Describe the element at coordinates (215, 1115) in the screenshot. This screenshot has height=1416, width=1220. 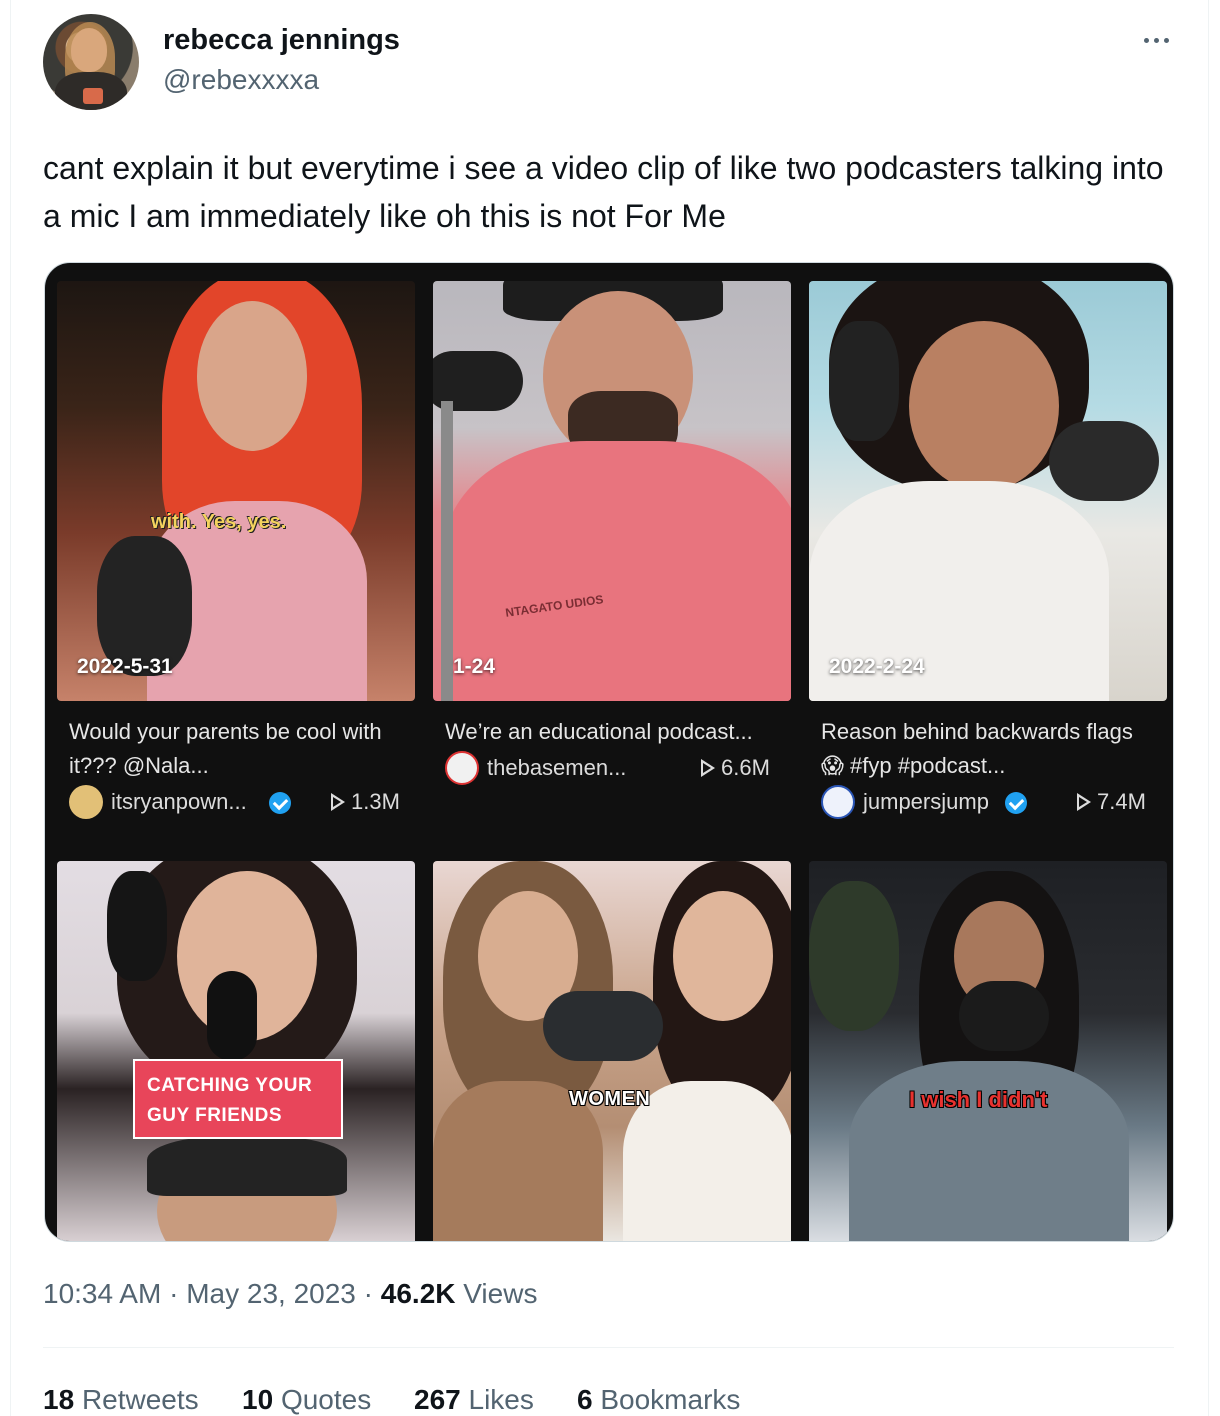
I see `sticker-line-2: GUY FRIENDS` at that location.